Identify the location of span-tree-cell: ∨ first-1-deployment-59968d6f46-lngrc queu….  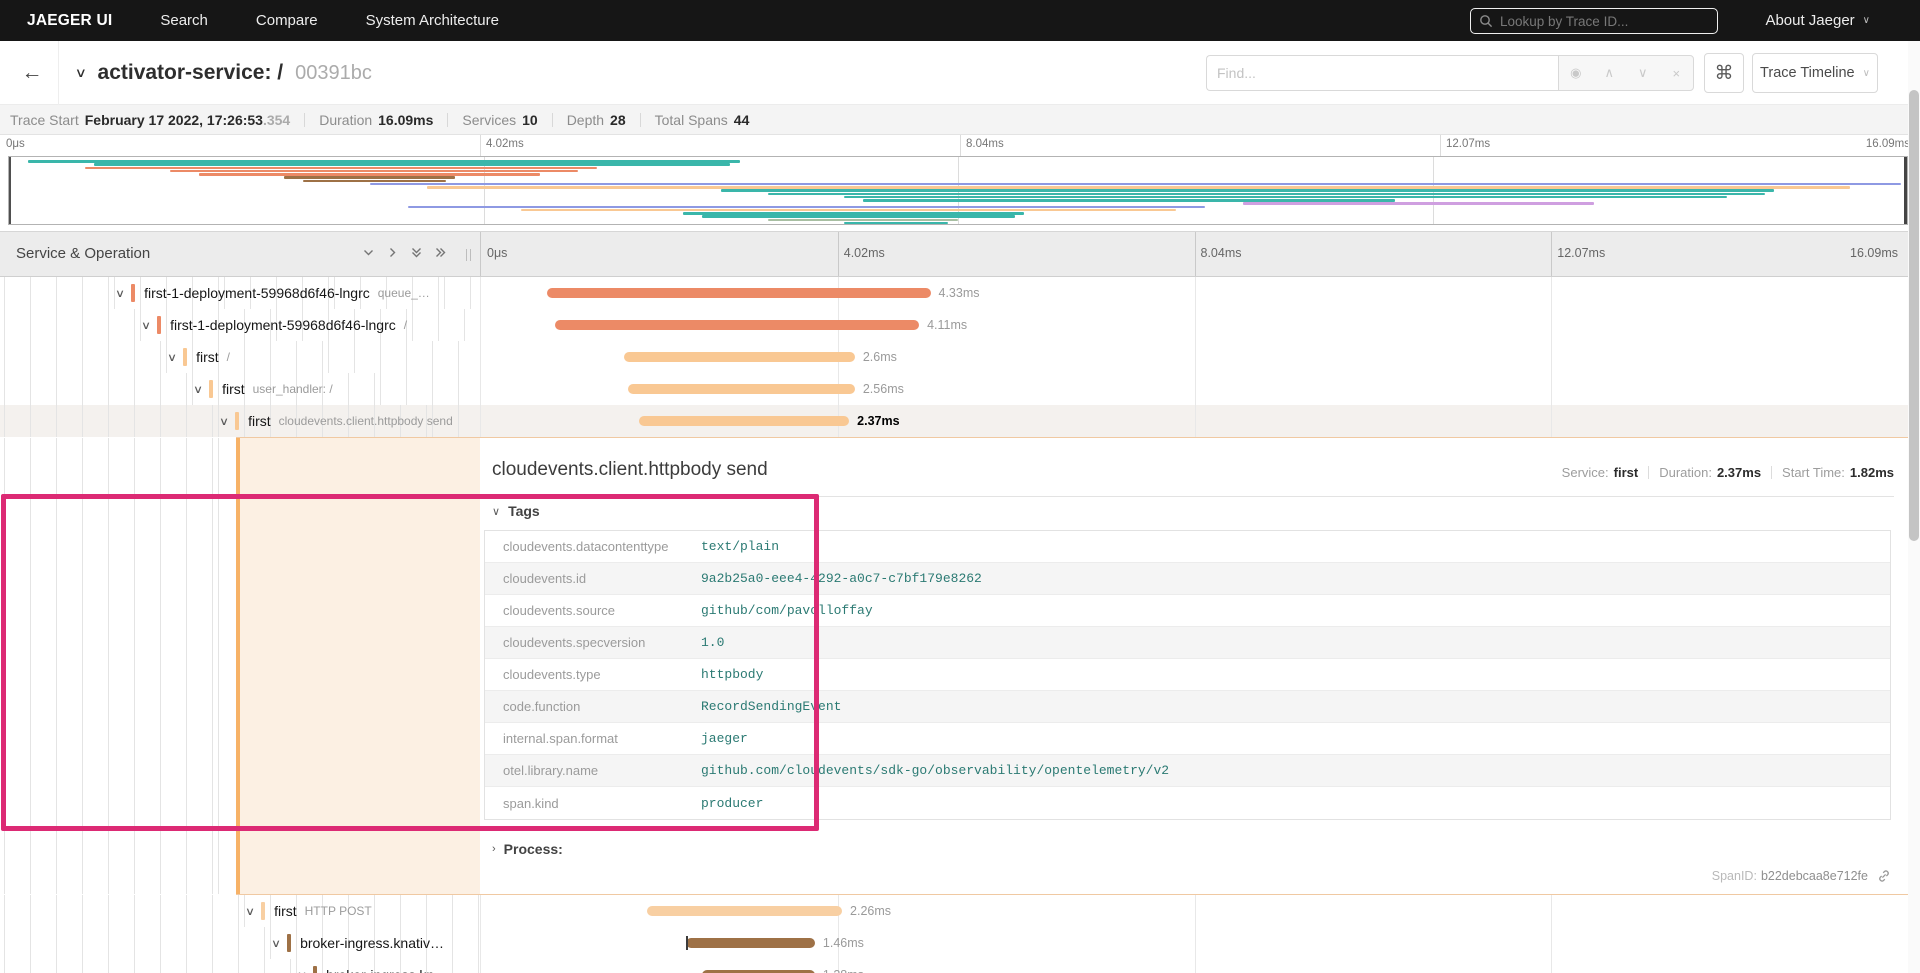
(240, 293).